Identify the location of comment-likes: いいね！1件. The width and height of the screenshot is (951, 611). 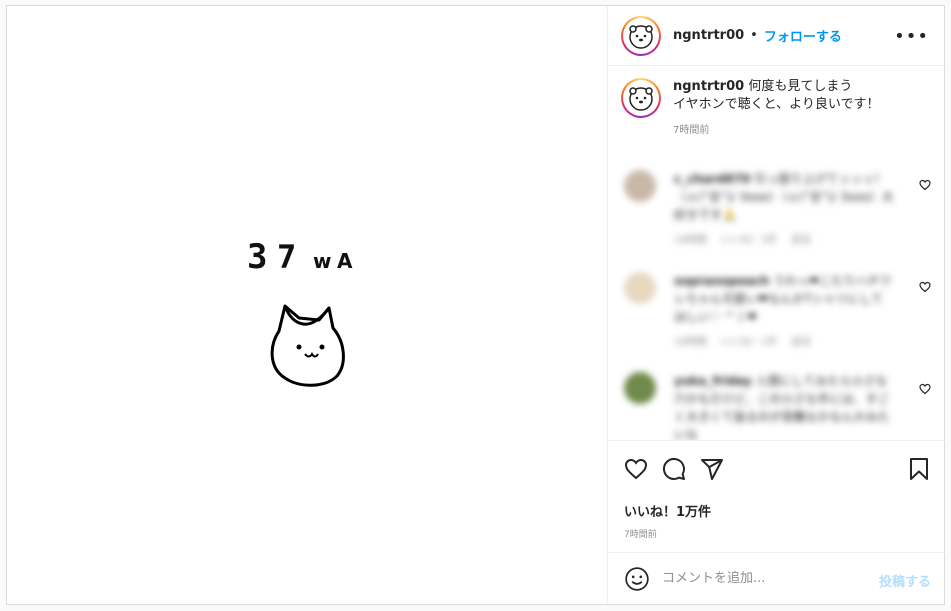
(749, 342).